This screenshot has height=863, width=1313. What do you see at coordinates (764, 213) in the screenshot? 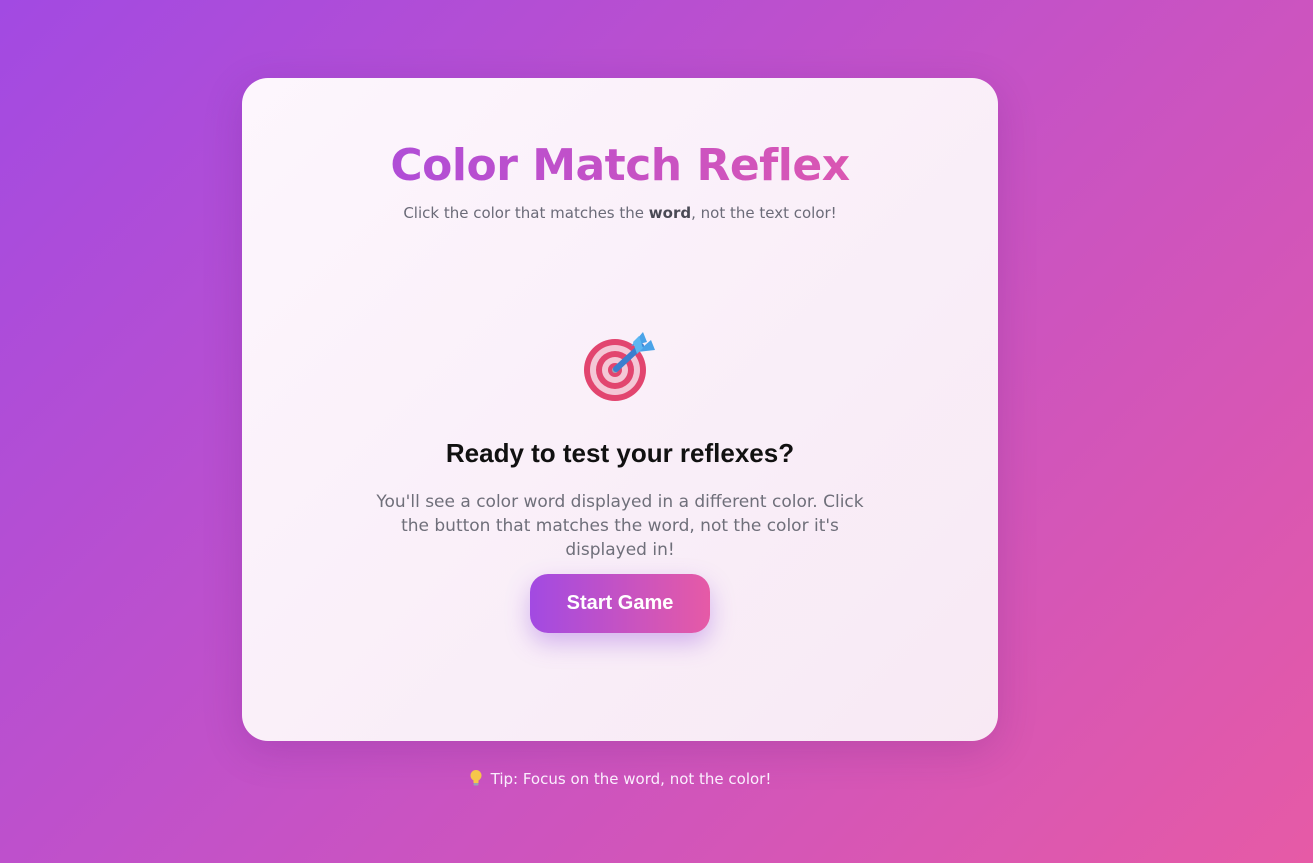
I see `subtitle-text-end: , not the text color!` at bounding box center [764, 213].